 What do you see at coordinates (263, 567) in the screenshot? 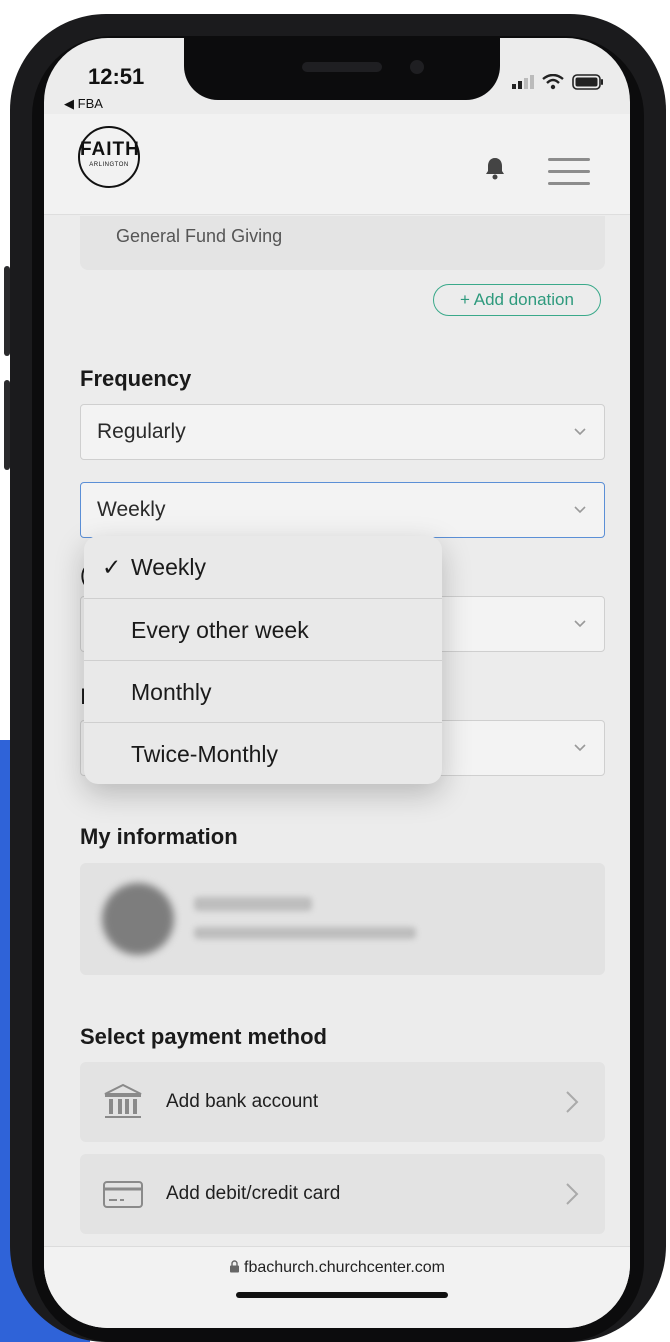
I see `dropdown-option-weekly: ✓ Weekly` at bounding box center [263, 567].